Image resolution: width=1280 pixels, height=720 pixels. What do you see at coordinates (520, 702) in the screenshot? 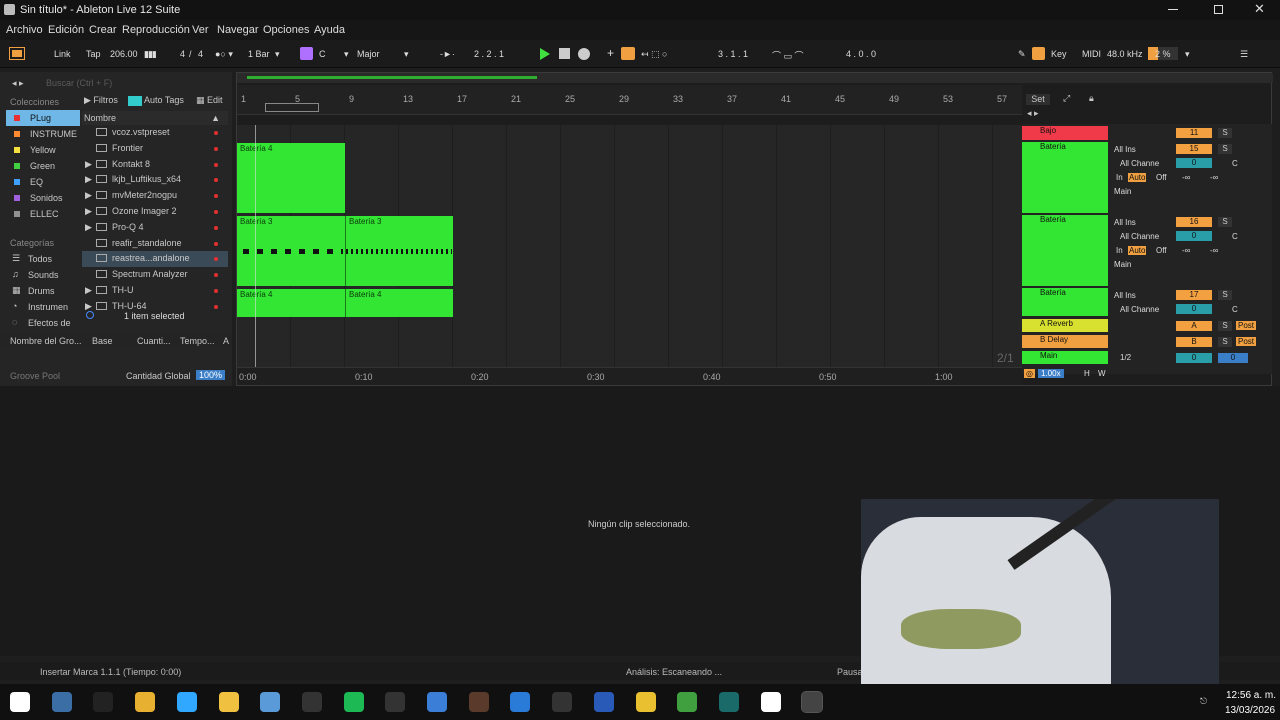
I see `taskbar-vscode-icon` at bounding box center [520, 702].